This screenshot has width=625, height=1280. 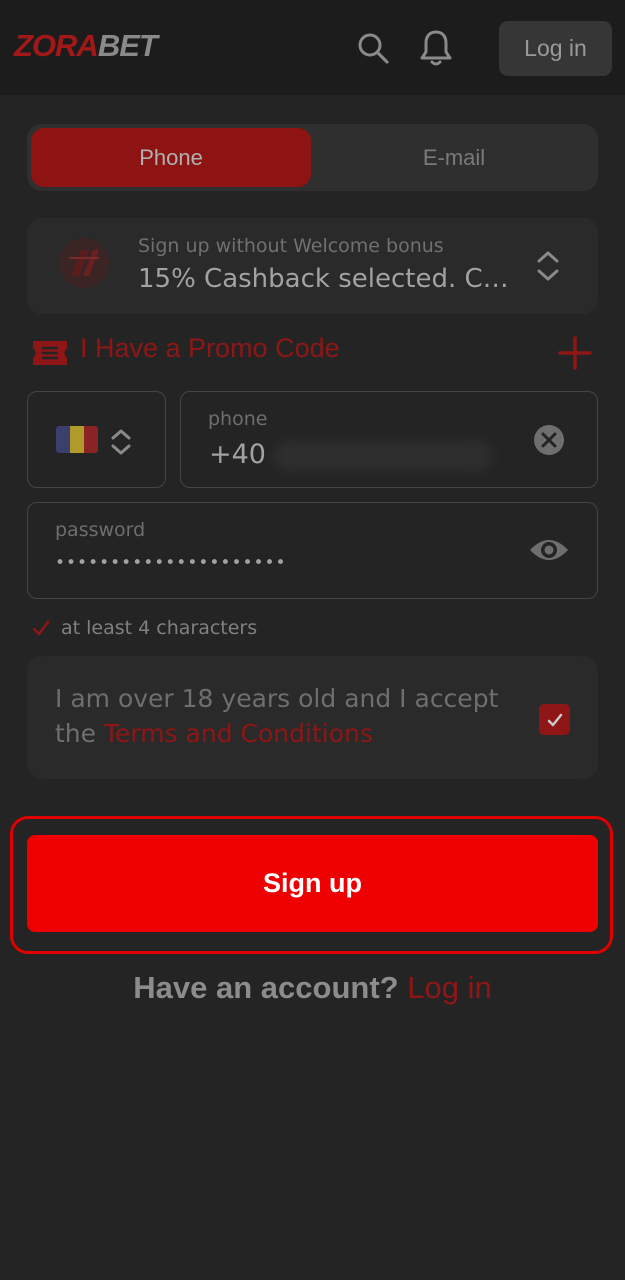 I want to click on clear-icon, so click(x=549, y=440).